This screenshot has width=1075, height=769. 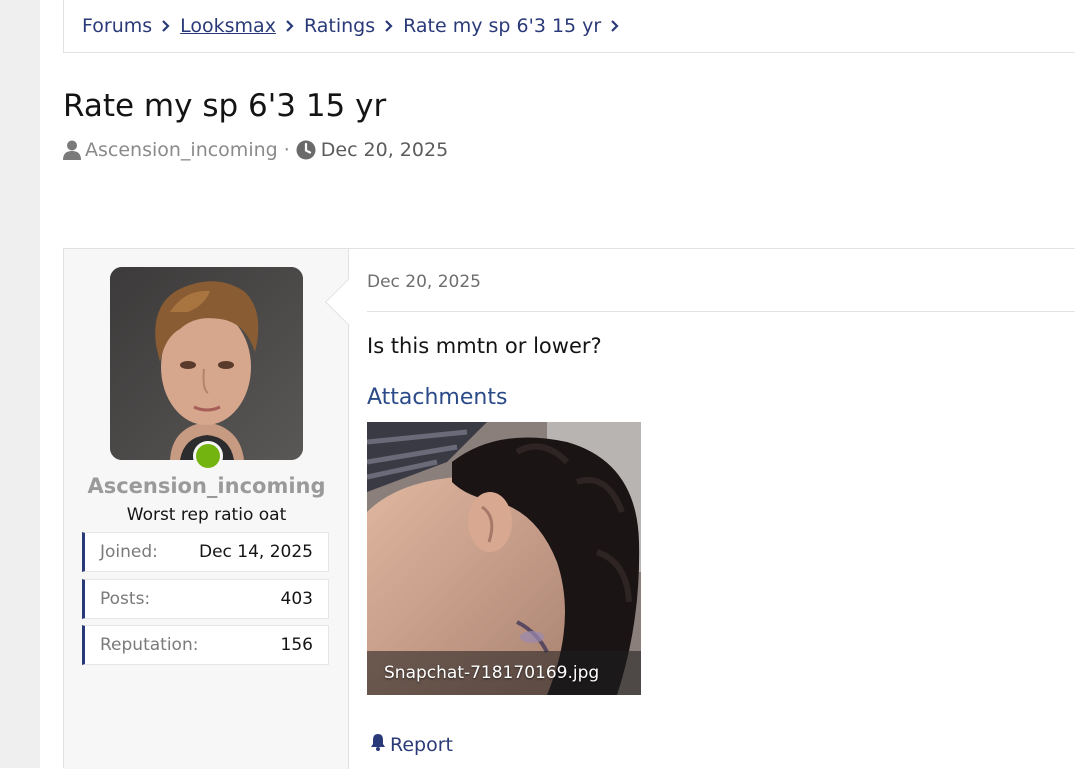 What do you see at coordinates (424, 282) in the screenshot?
I see `post-date-link: Dec 20, 2025` at bounding box center [424, 282].